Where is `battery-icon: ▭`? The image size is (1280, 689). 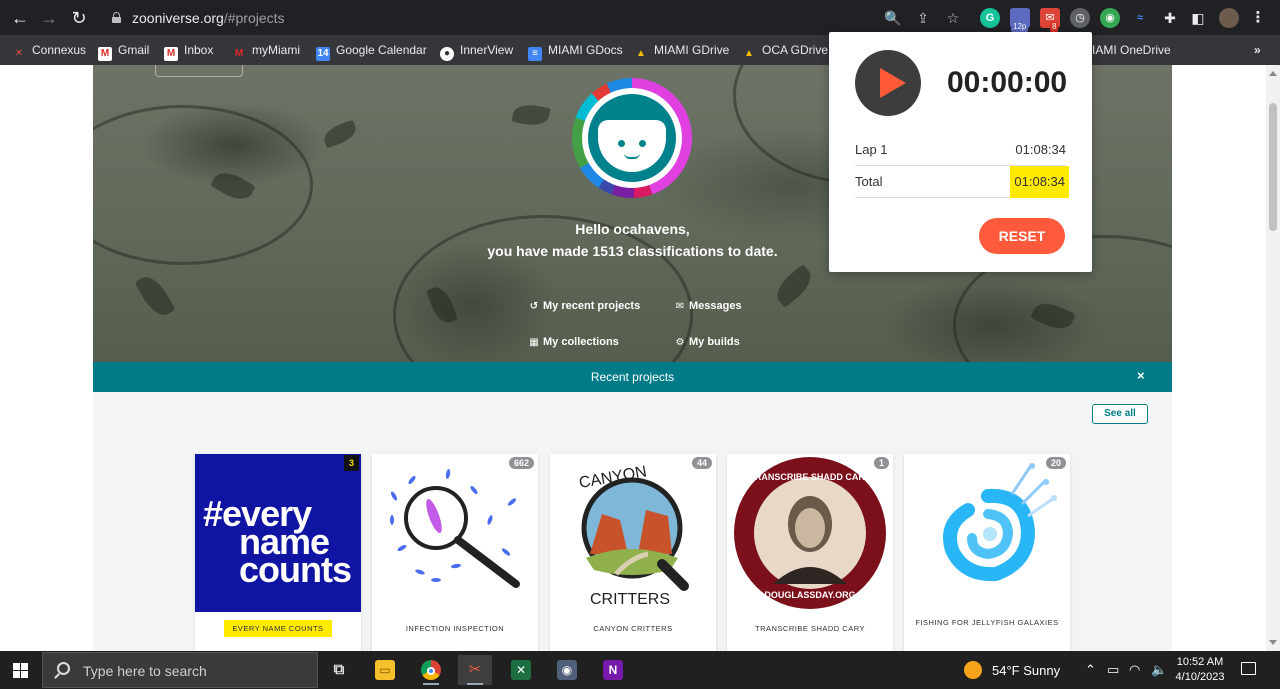
battery-icon: ▭ is located at coordinates (1113, 670).